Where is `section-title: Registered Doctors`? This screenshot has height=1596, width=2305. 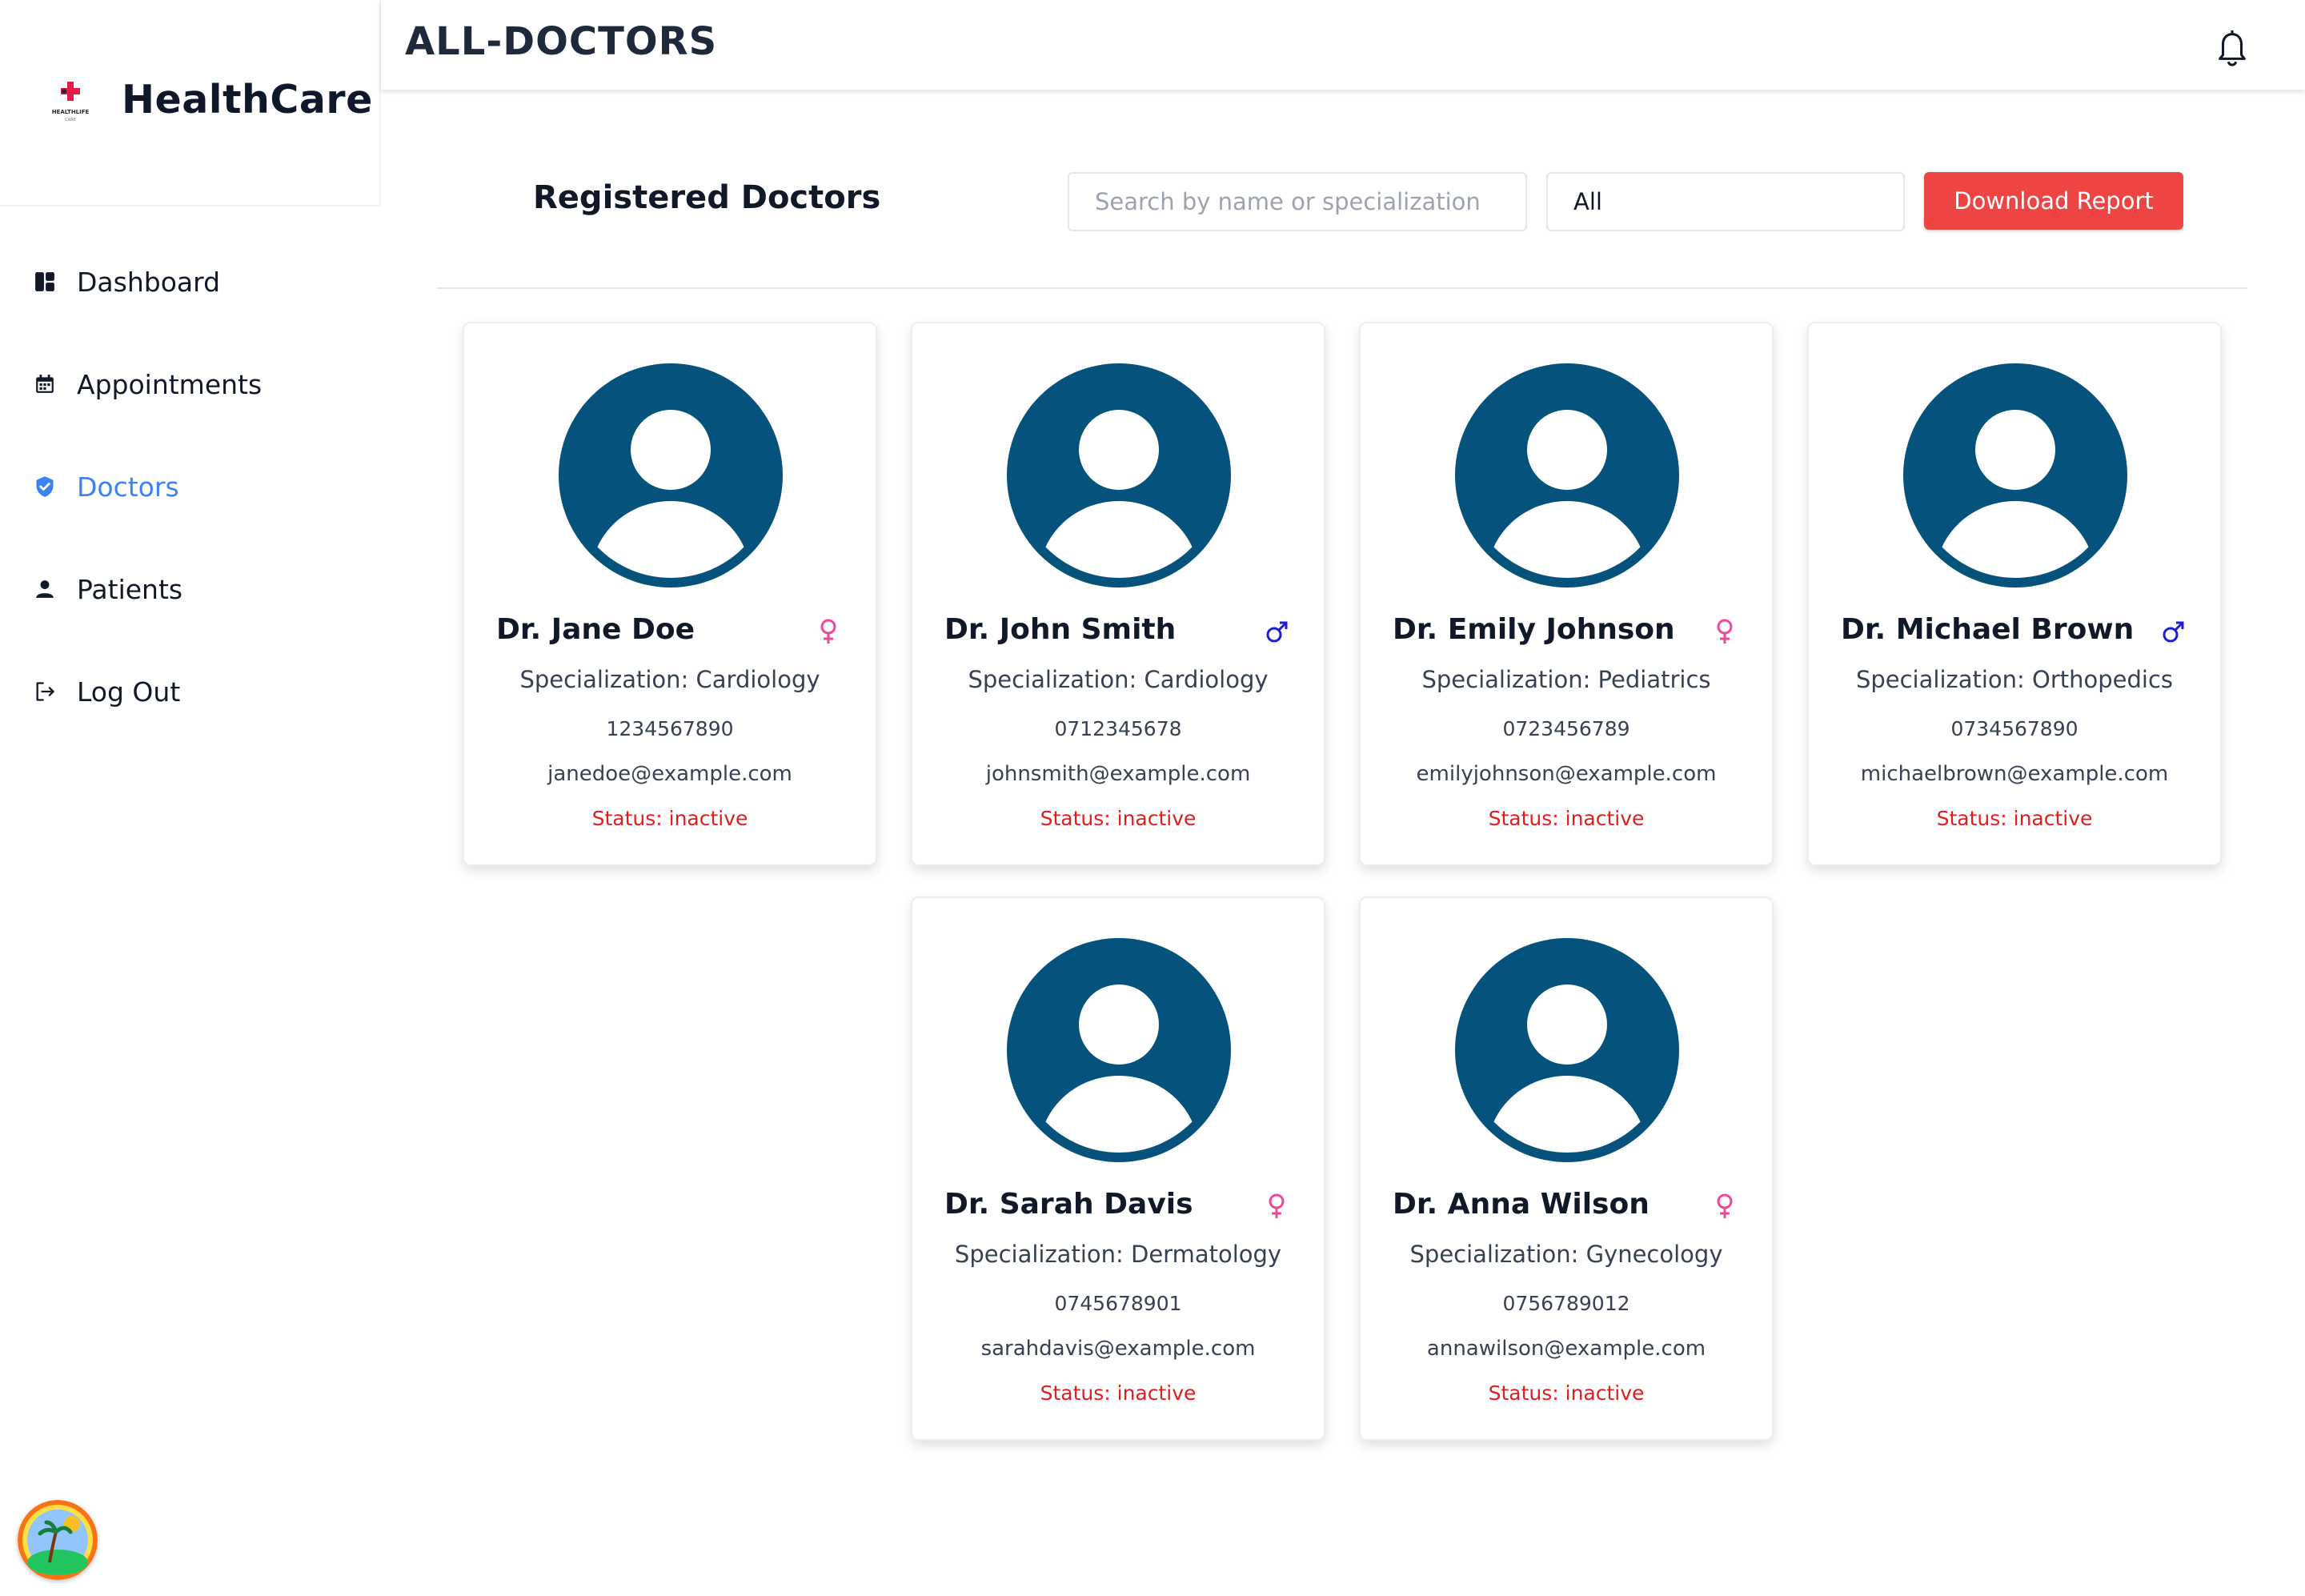 section-title: Registered Doctors is located at coordinates (707, 197).